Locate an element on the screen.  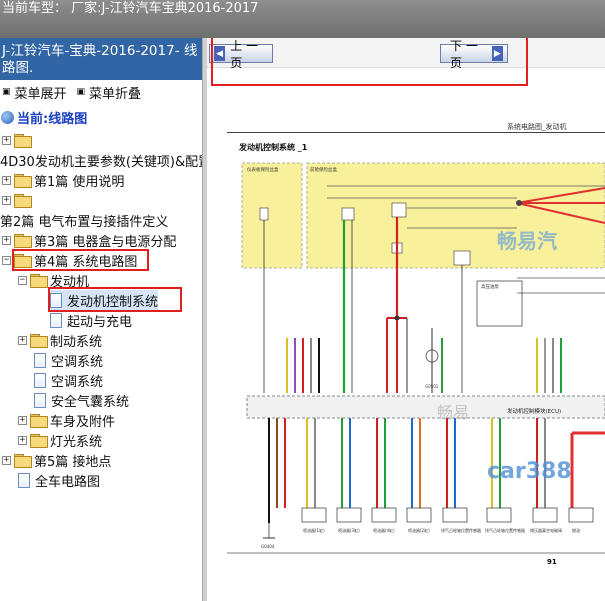
svg-text: 喷油器(1缸) is located at coordinates (314, 530).